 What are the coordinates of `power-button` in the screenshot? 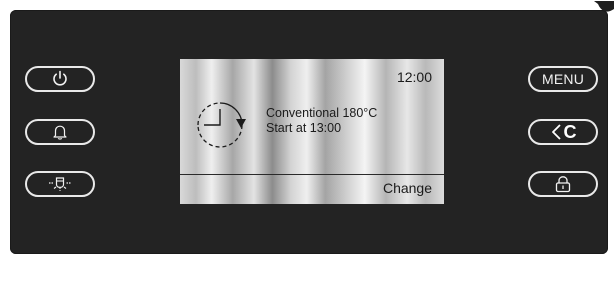 It's located at (60, 79).